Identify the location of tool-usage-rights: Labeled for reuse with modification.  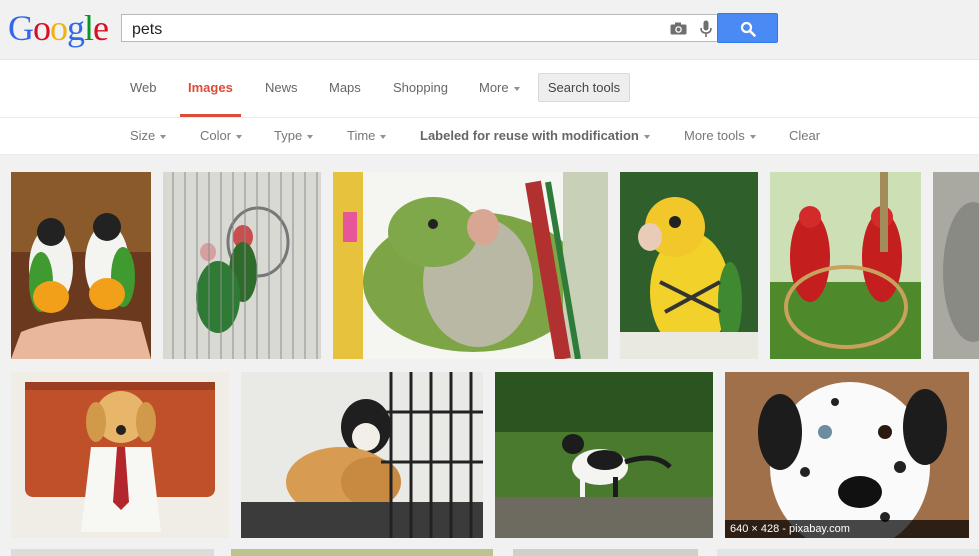
(535, 136).